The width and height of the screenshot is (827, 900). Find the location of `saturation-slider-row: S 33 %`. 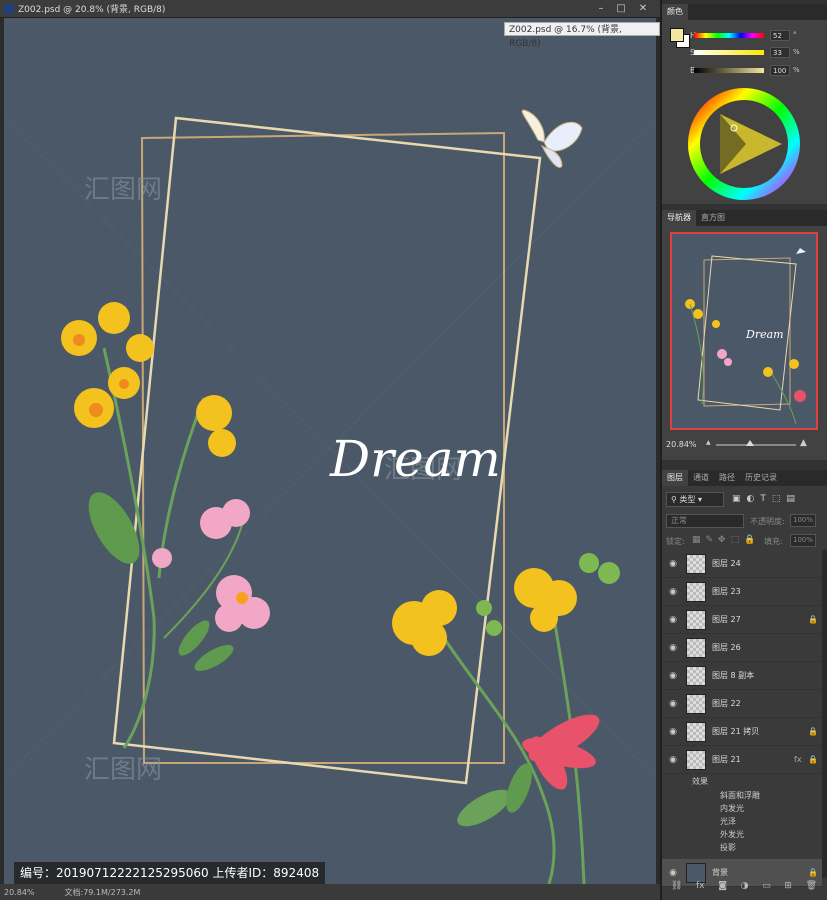

saturation-slider-row: S 33 % is located at coordinates (743, 52).